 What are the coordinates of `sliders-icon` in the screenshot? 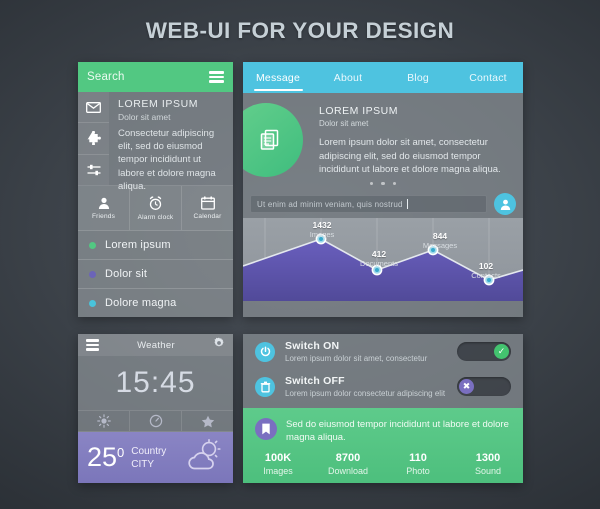 It's located at (93, 169).